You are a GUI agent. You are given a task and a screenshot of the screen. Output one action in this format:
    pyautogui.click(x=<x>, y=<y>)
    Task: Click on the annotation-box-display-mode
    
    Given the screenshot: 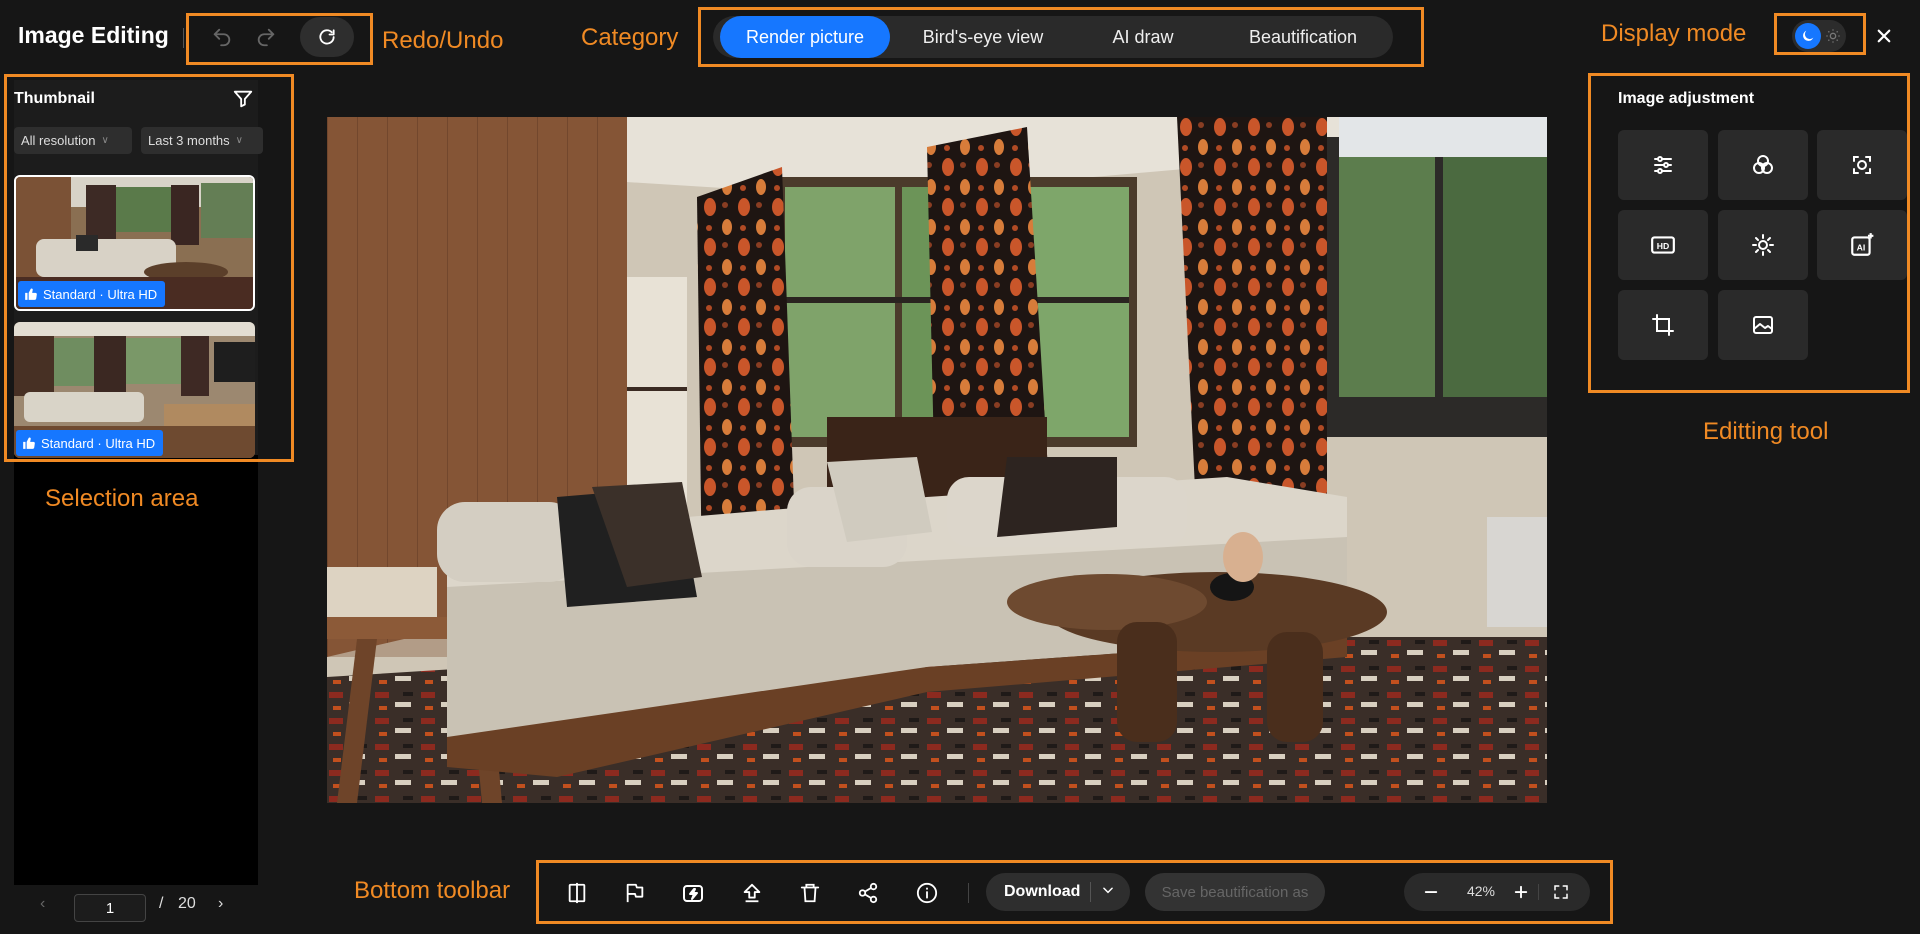 What is the action you would take?
    pyautogui.click(x=1820, y=34)
    